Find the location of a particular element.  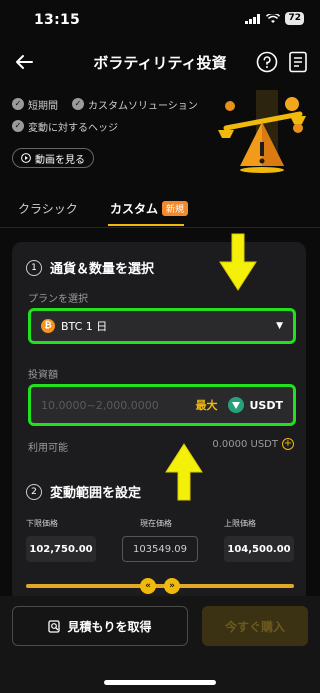

document-icon is located at coordinates (298, 62).